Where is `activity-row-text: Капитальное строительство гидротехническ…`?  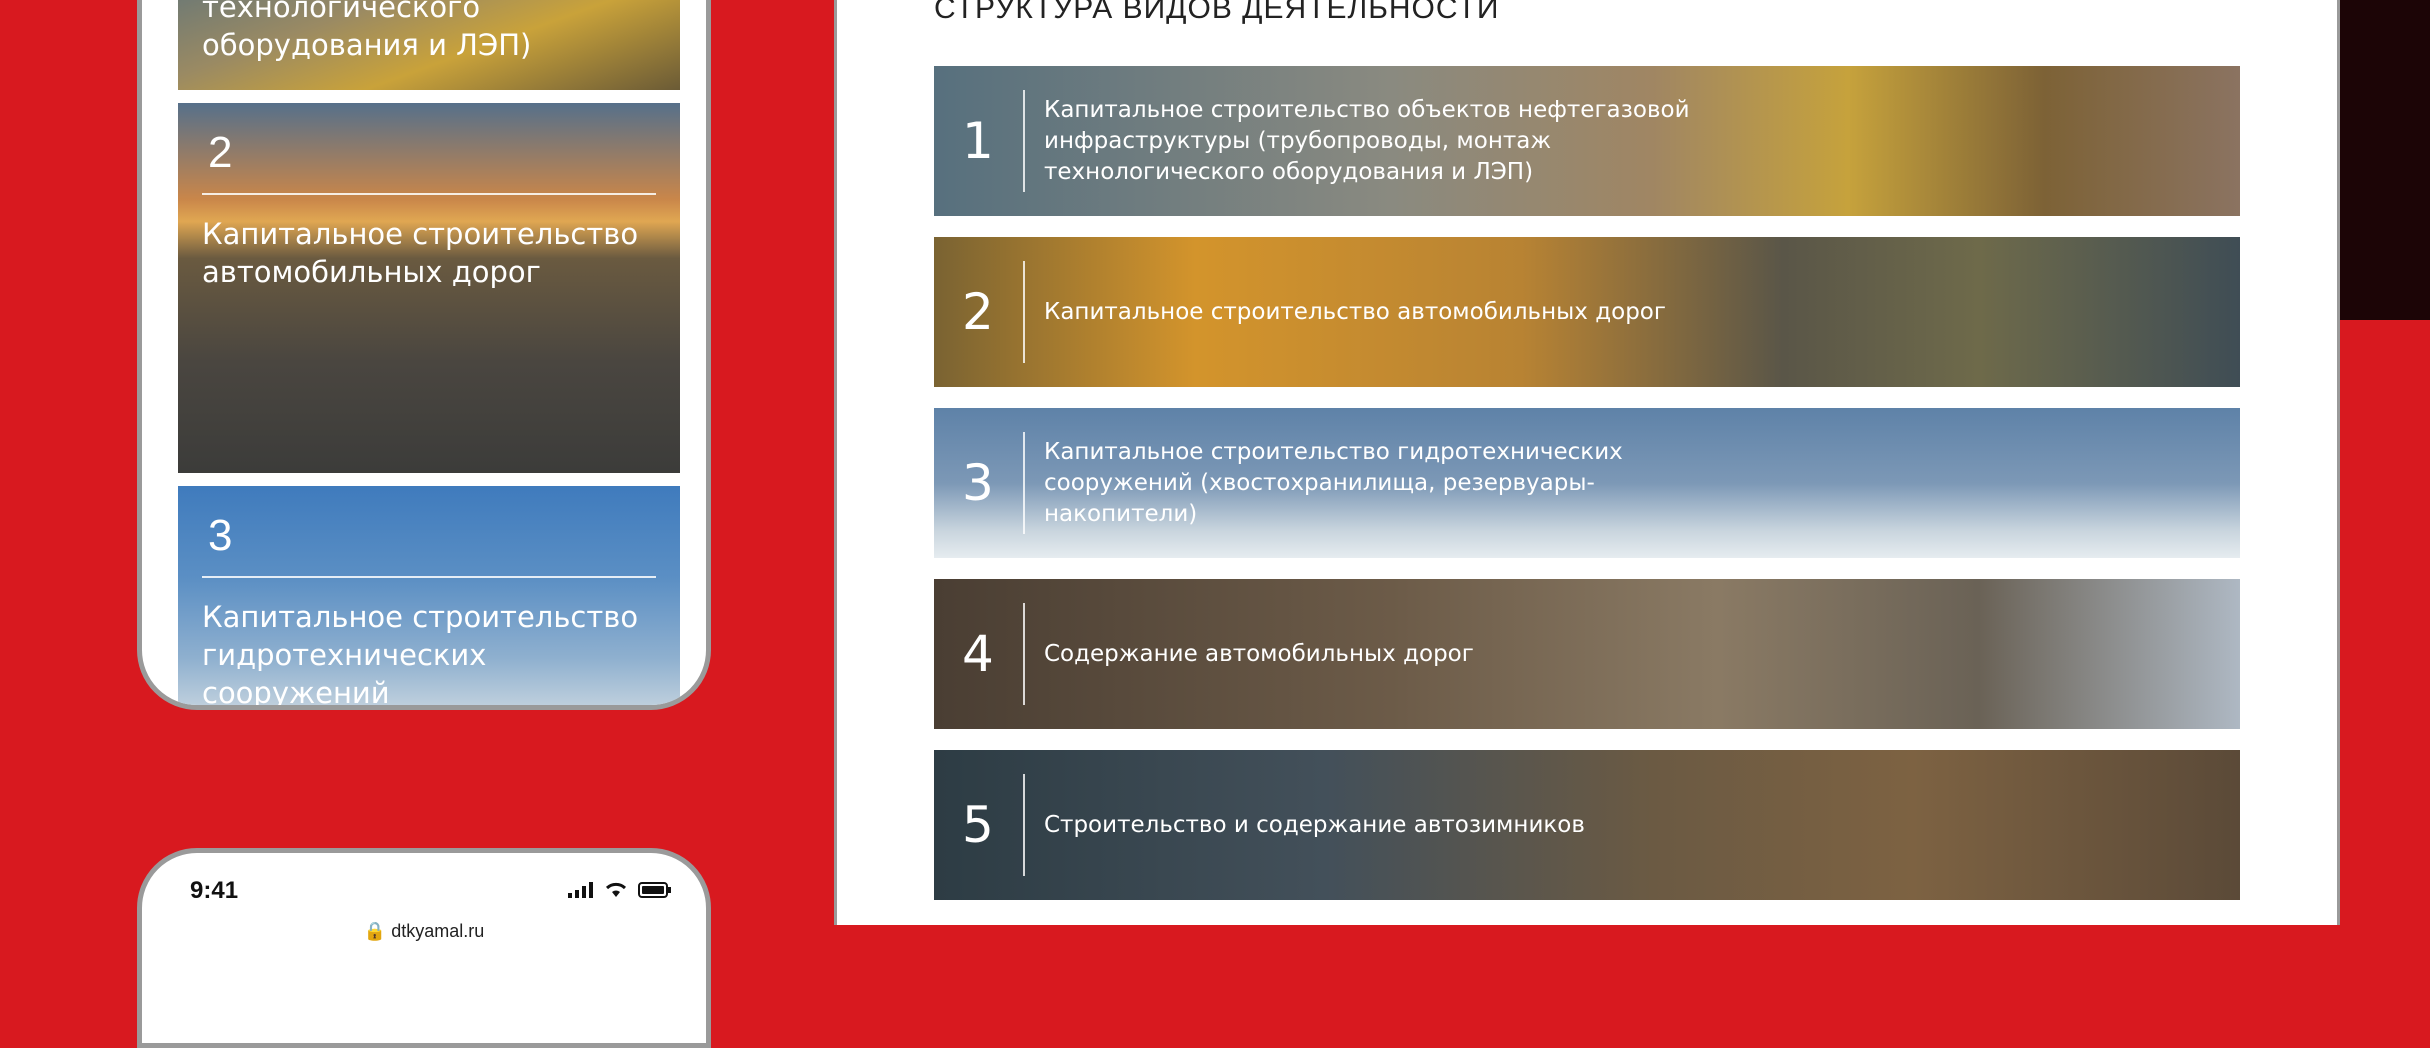
activity-row-text: Капитальное строительство гидротехническ… is located at coordinates (1333, 482).